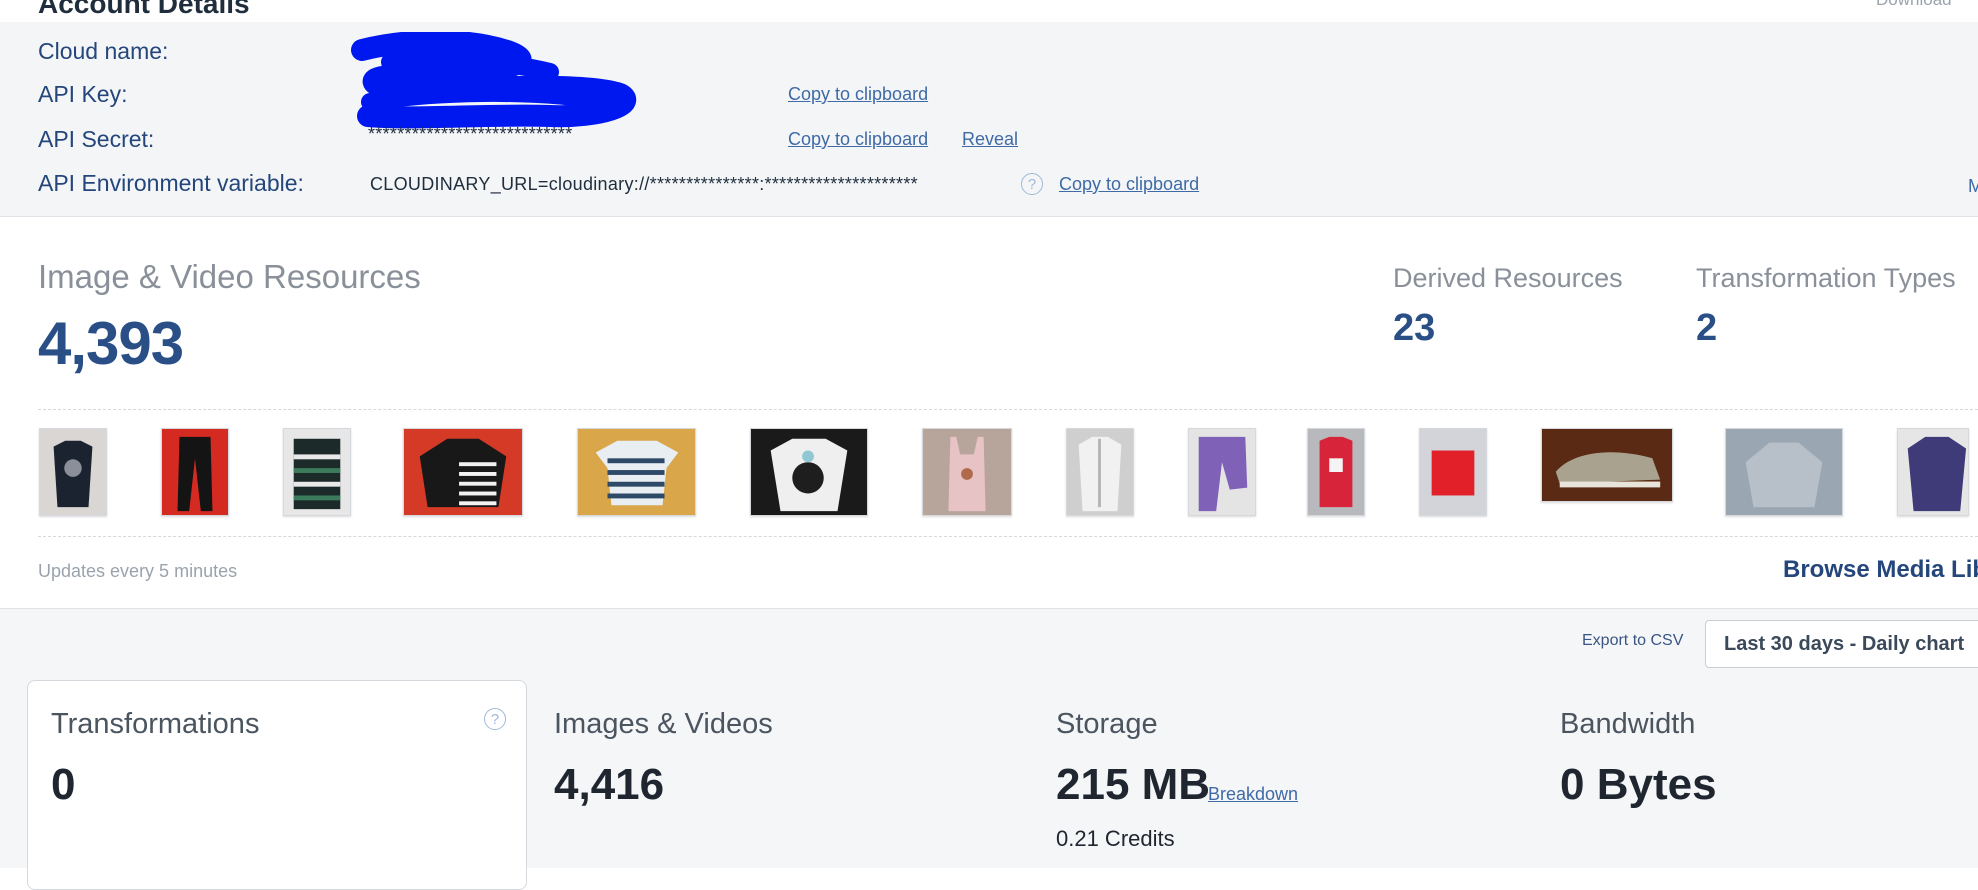 Image resolution: width=1978 pixels, height=890 pixels. I want to click on copy-api-key-button: Copy to clipboard, so click(858, 94).